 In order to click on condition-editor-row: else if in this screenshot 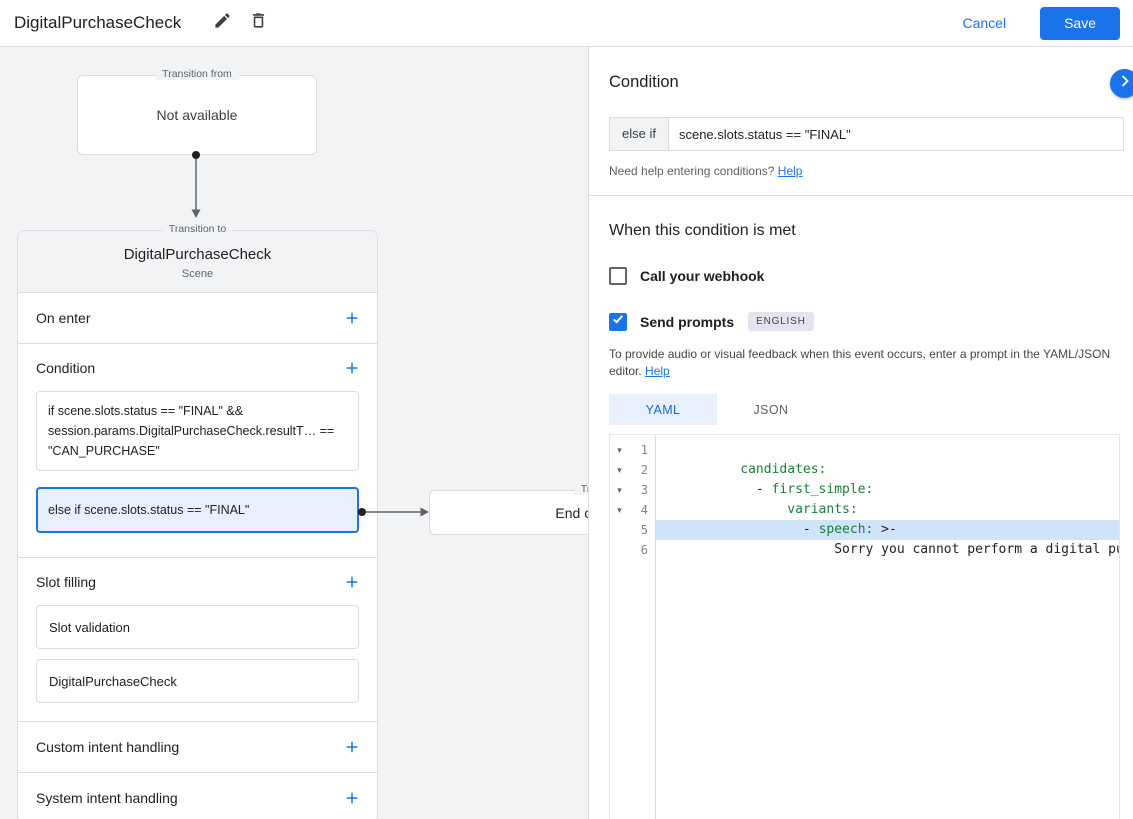, I will do `click(866, 134)`.